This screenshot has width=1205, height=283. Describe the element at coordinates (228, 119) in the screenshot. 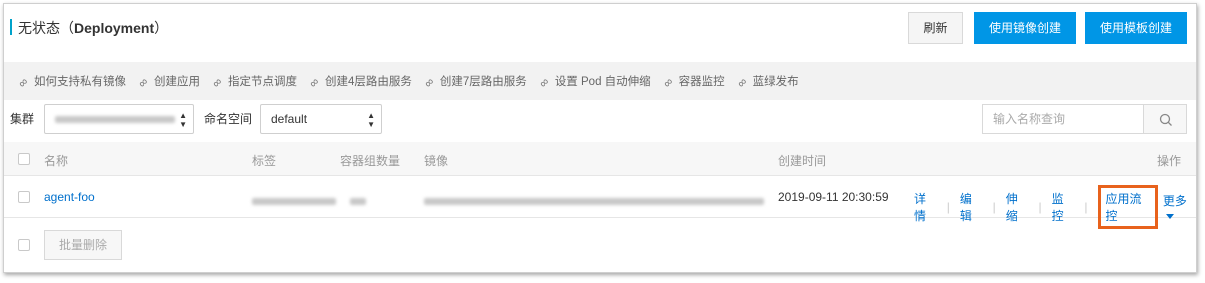

I see `namespace-label: 命名空间` at that location.